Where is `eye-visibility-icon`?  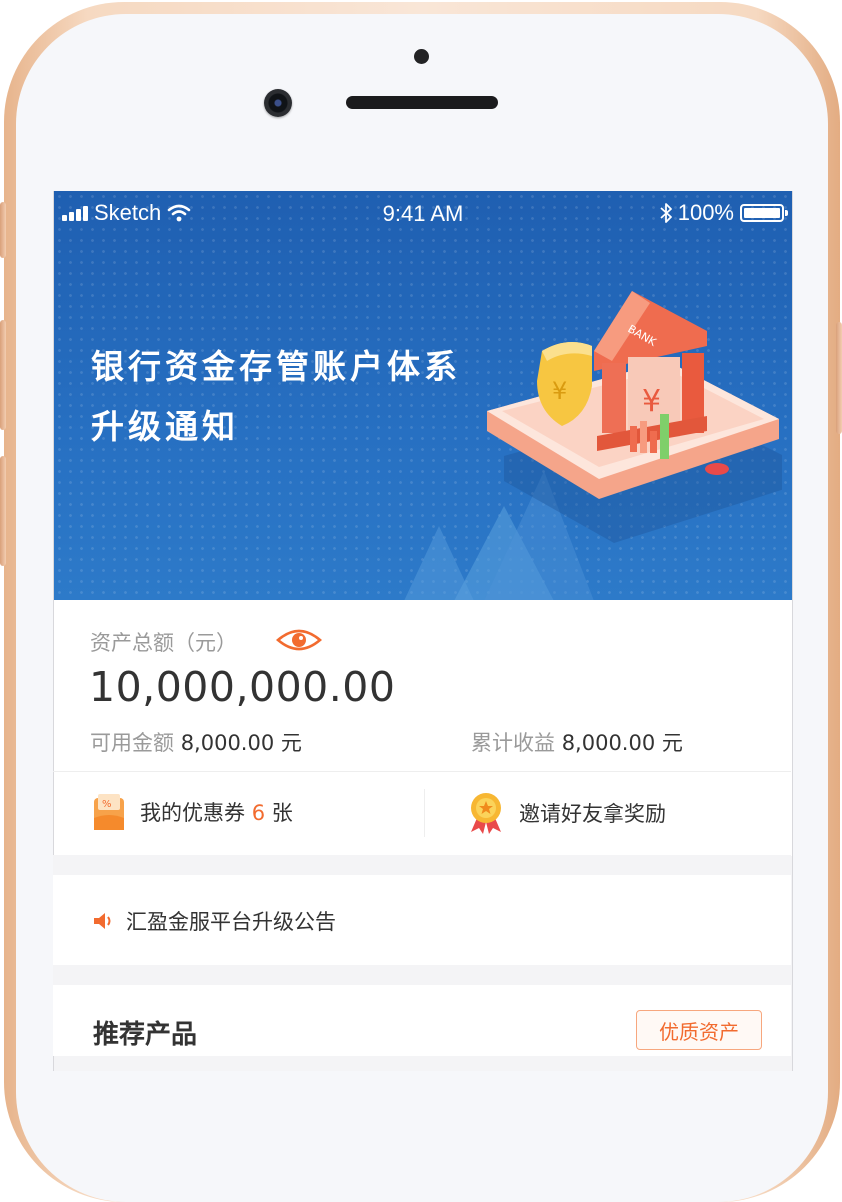
eye-visibility-icon is located at coordinates (299, 640).